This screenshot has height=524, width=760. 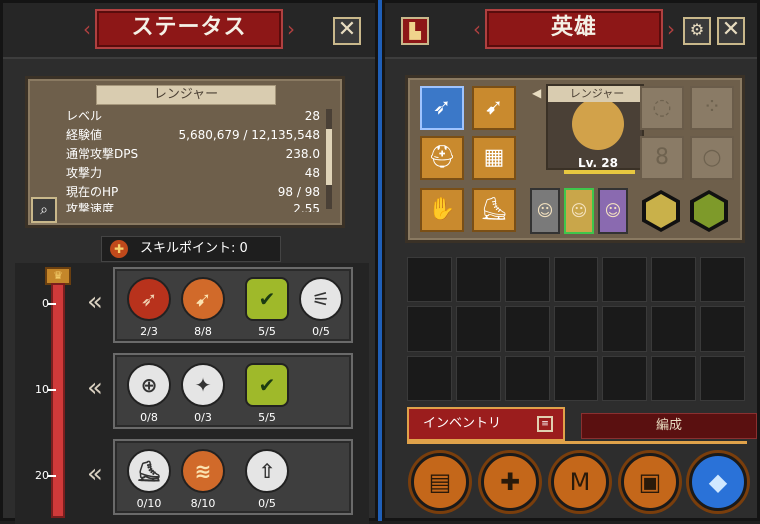 I want to click on gloves-icon: ✋, so click(x=442, y=209).